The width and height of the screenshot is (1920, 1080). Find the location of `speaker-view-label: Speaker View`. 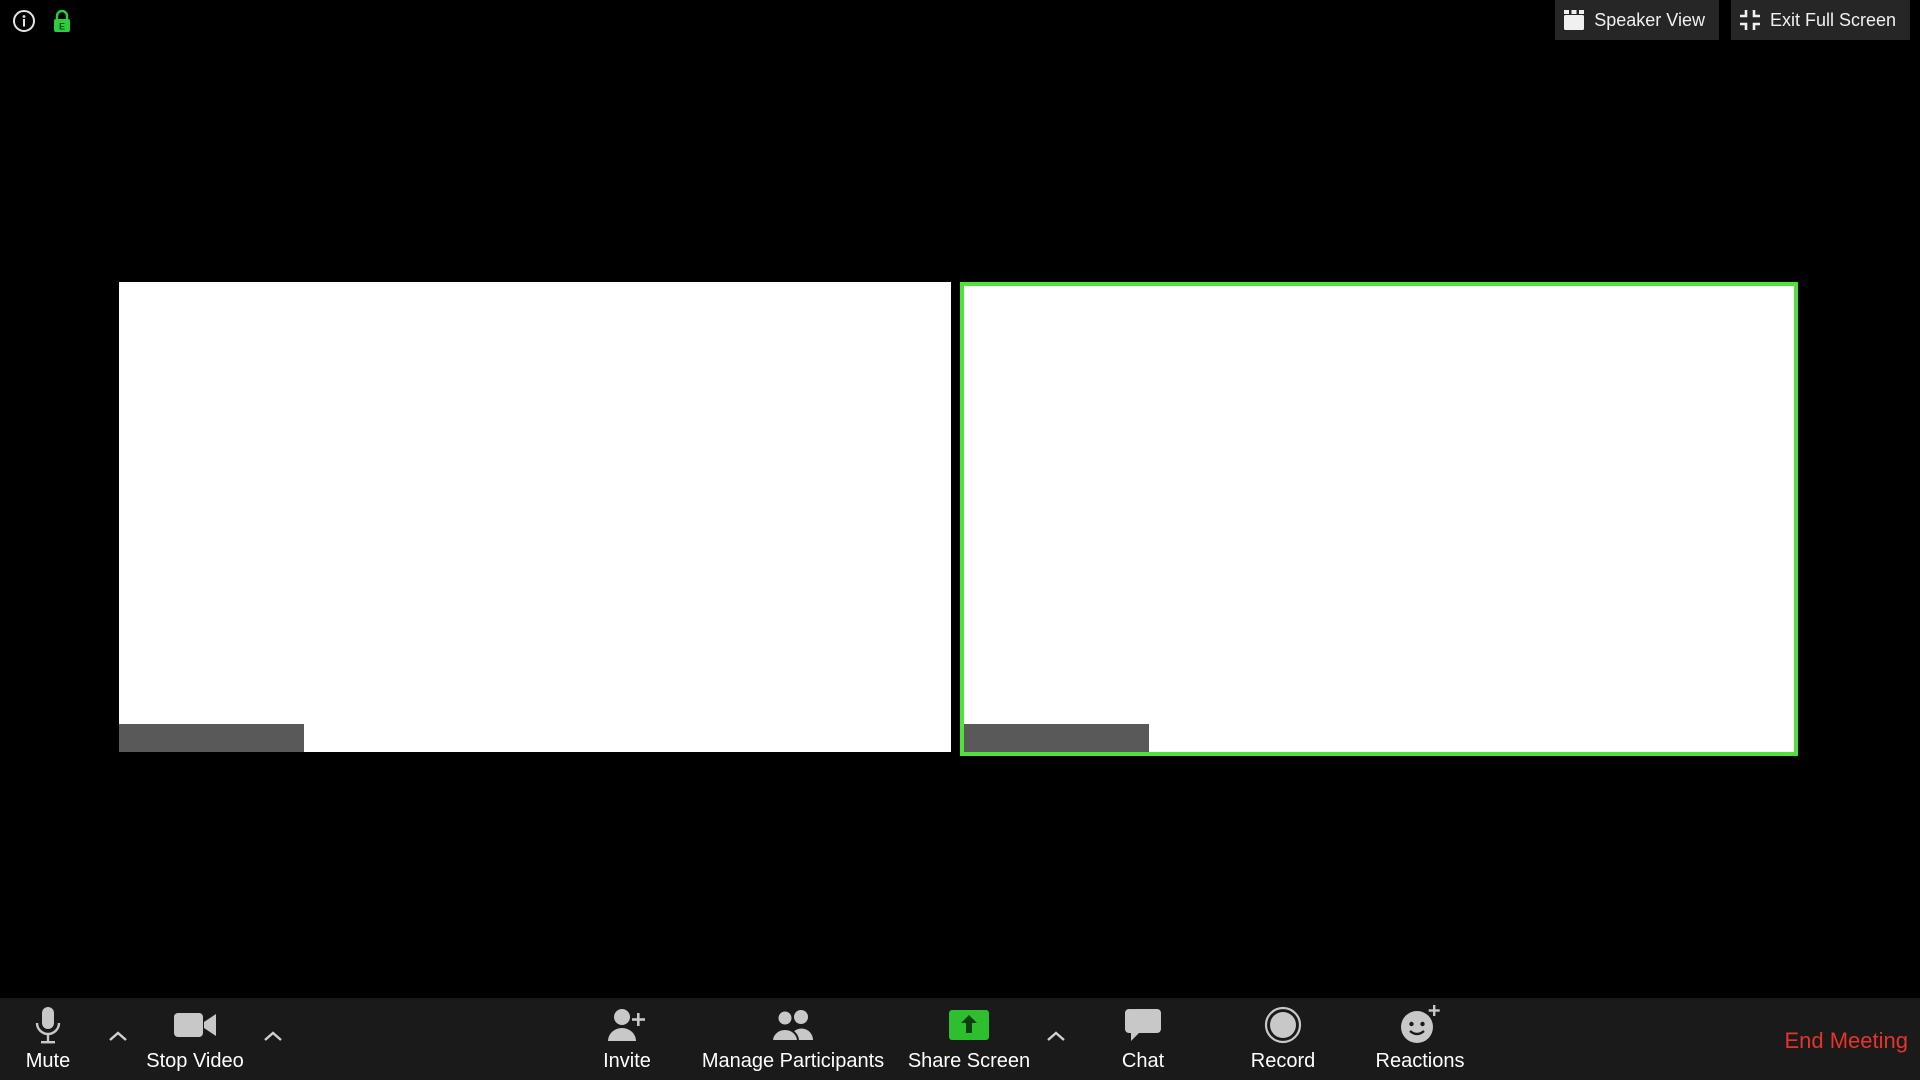

speaker-view-label: Speaker View is located at coordinates (1649, 19).